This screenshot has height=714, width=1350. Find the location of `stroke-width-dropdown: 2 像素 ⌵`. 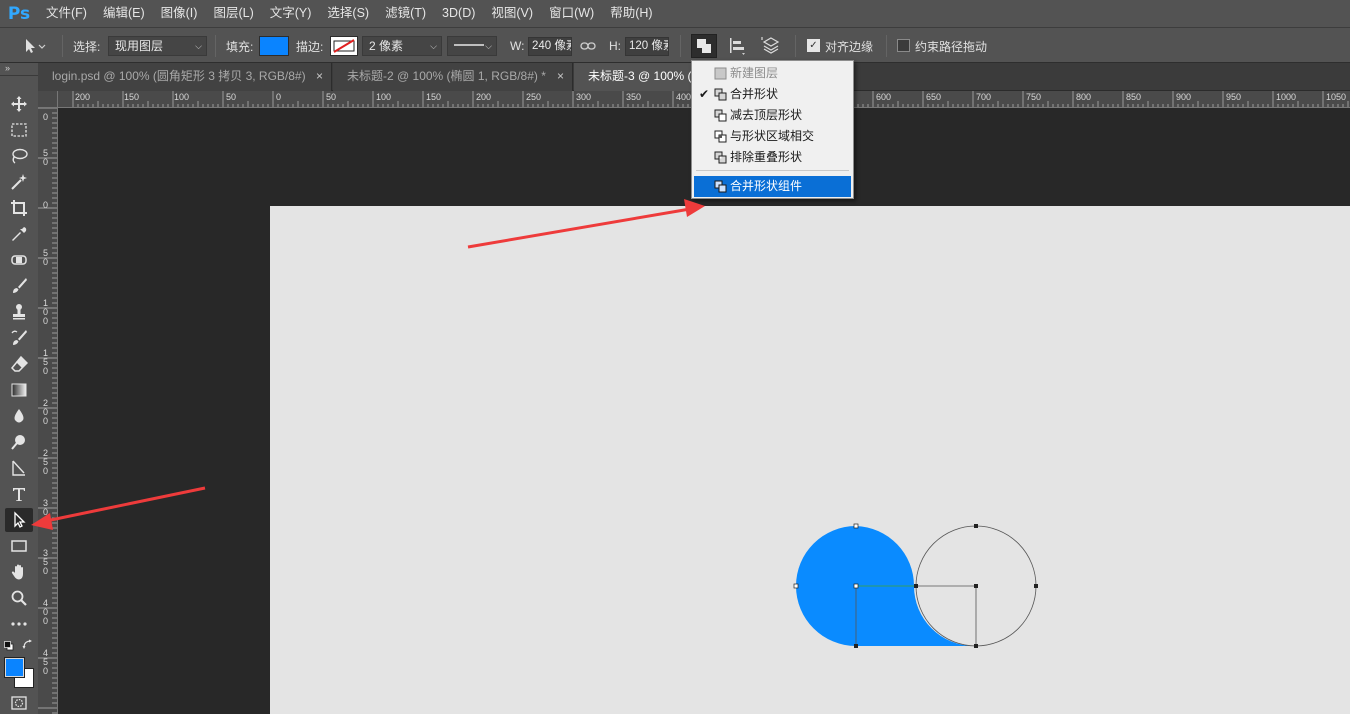

stroke-width-dropdown: 2 像素 ⌵ is located at coordinates (402, 46).